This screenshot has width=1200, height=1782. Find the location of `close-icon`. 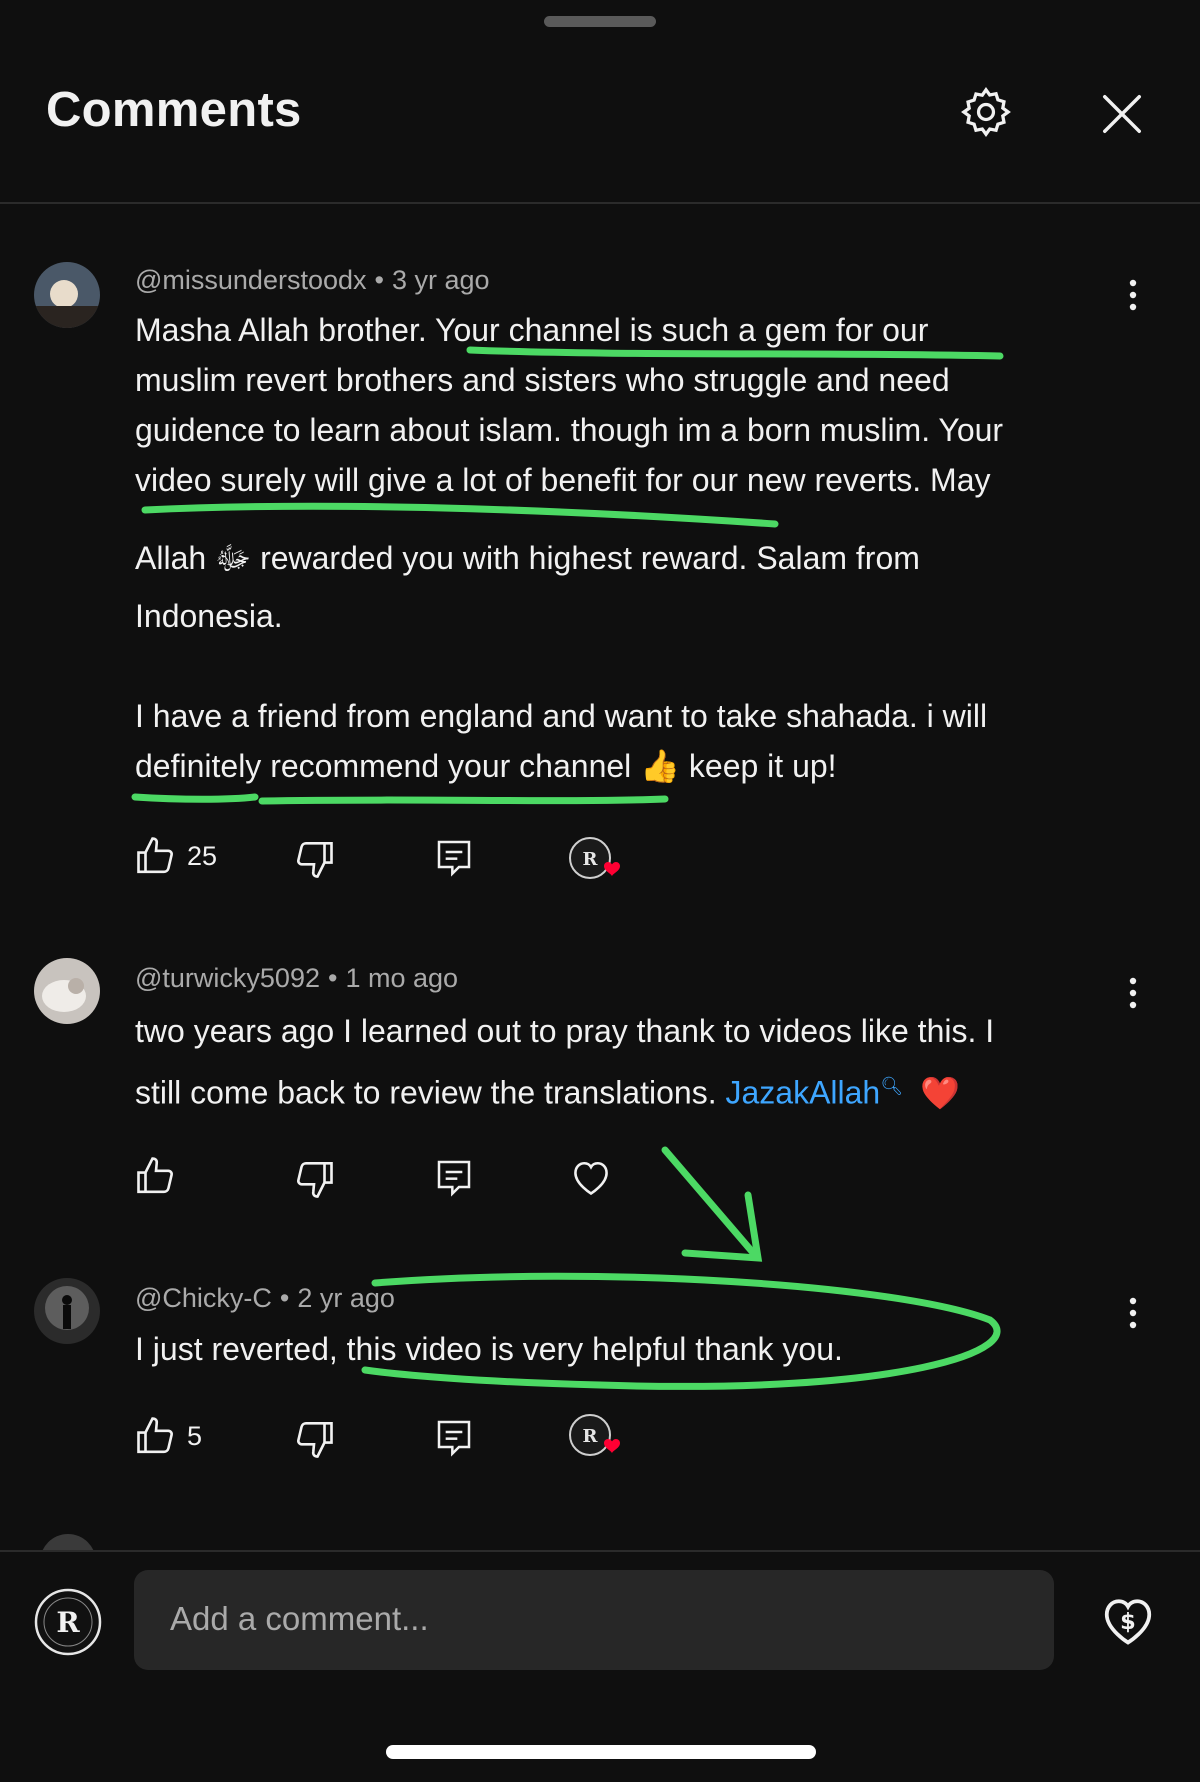

close-icon is located at coordinates (1122, 114).